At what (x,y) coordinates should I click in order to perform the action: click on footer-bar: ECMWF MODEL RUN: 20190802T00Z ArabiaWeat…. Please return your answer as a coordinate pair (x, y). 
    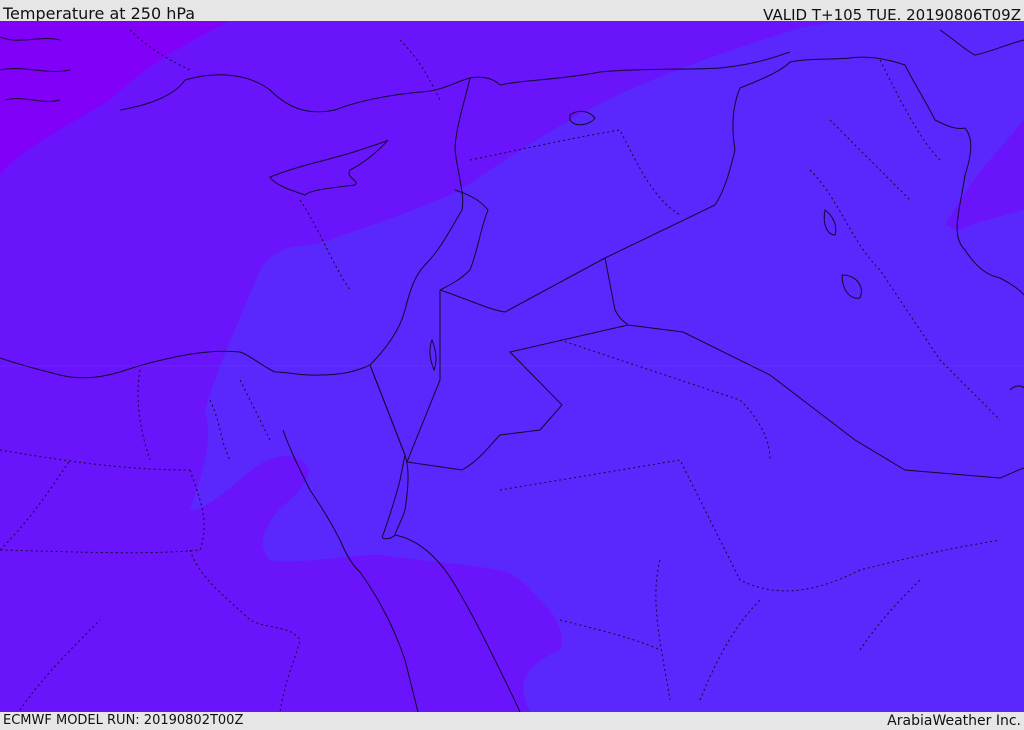
    Looking at the image, I should click on (512, 720).